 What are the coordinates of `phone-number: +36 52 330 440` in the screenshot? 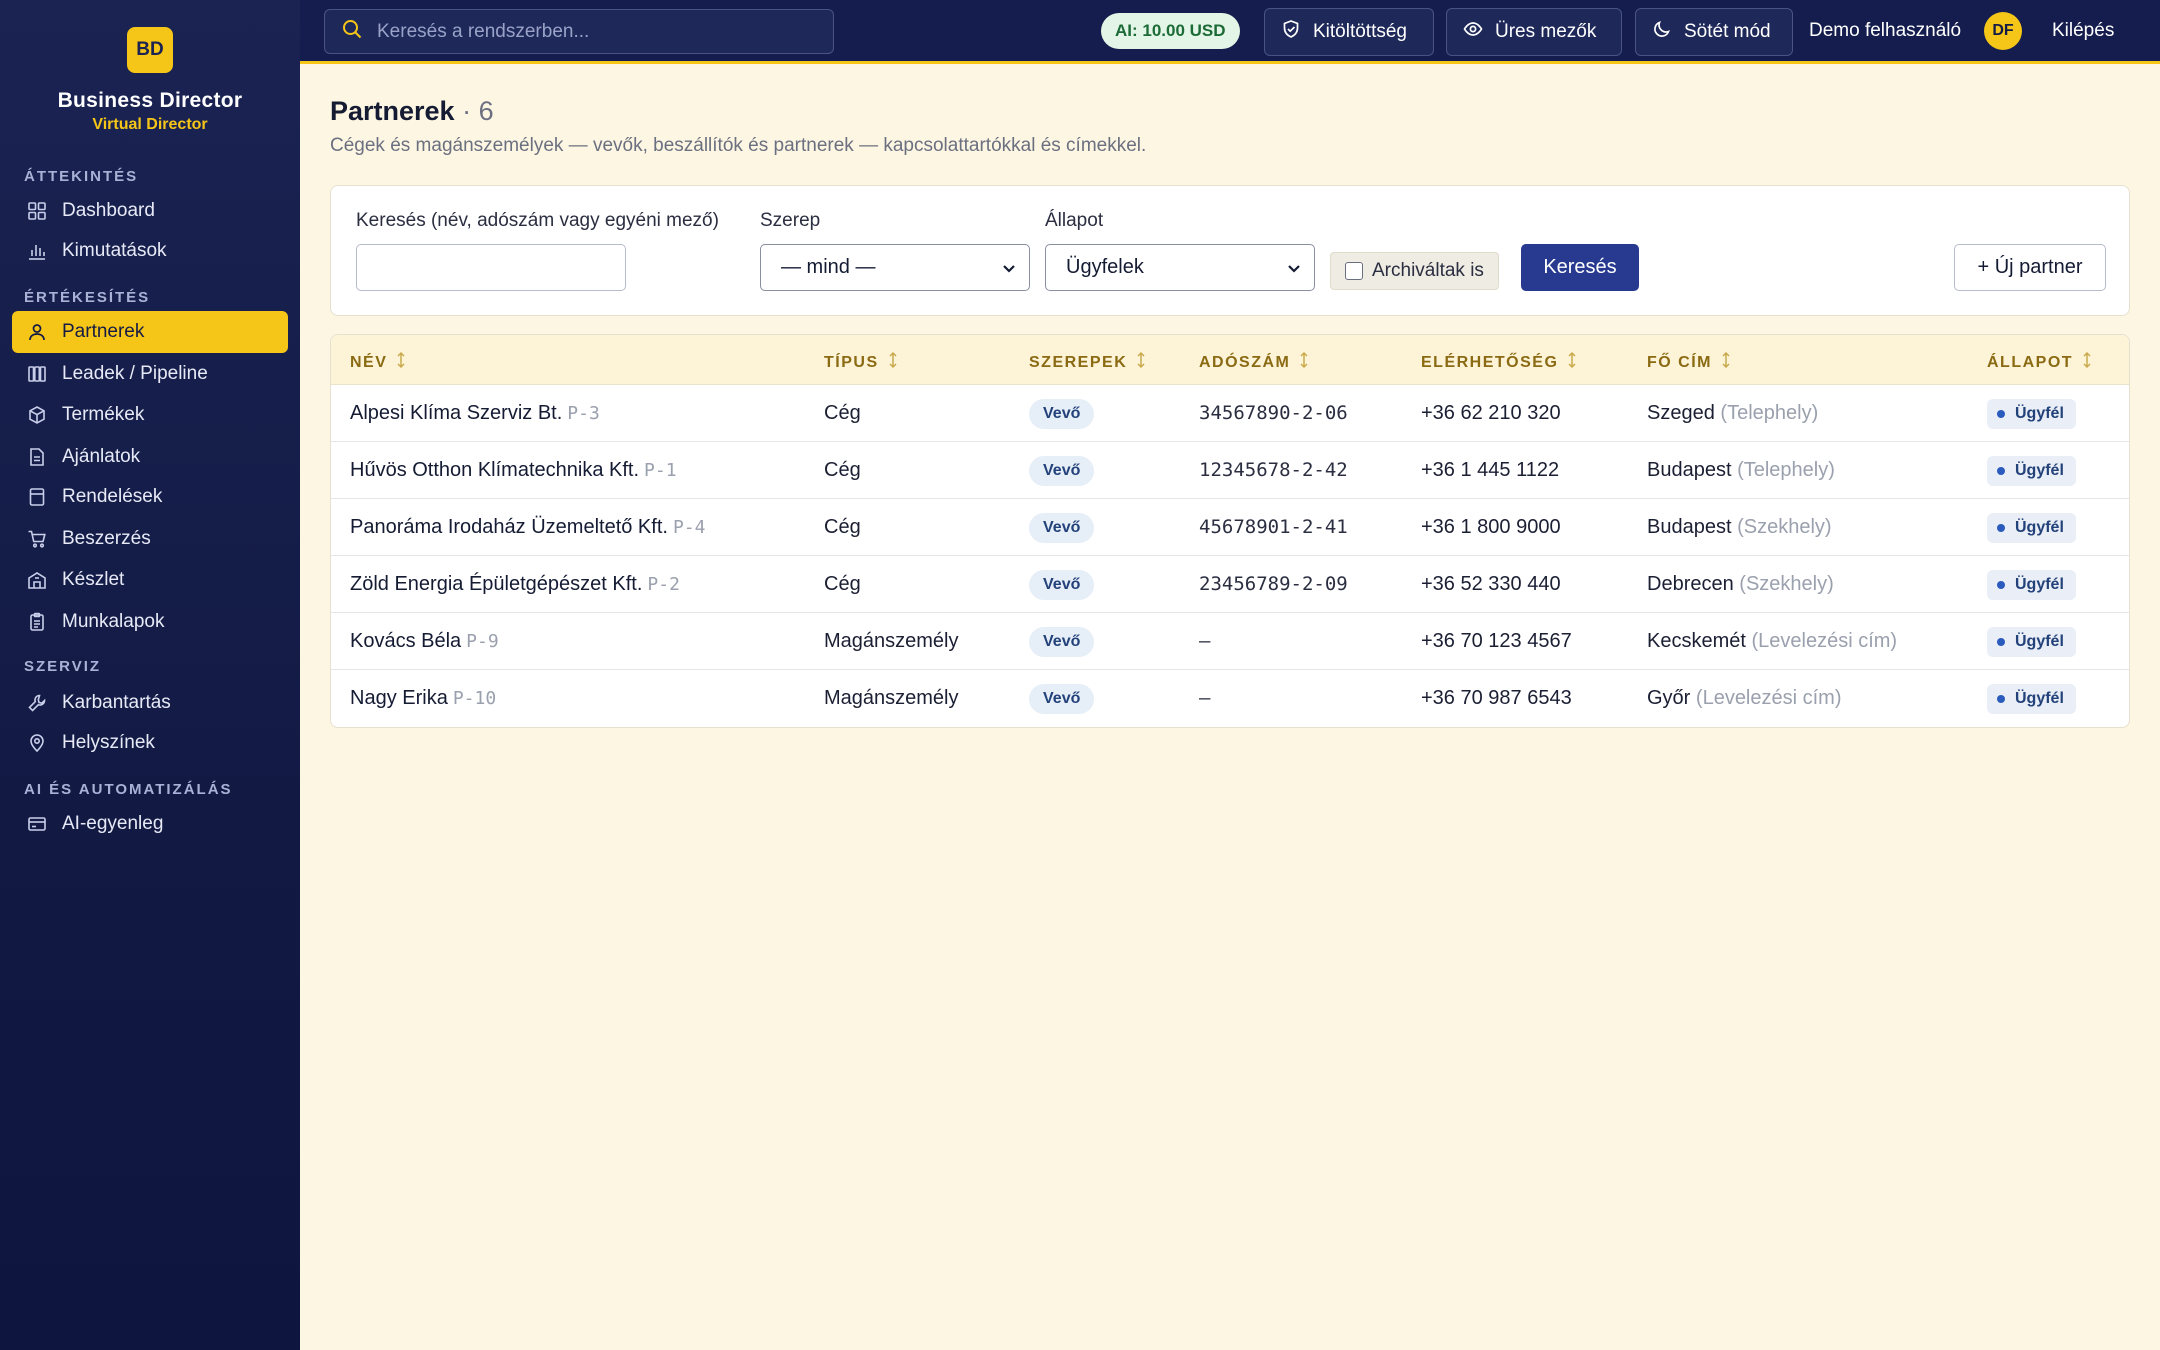 It's located at (1491, 584).